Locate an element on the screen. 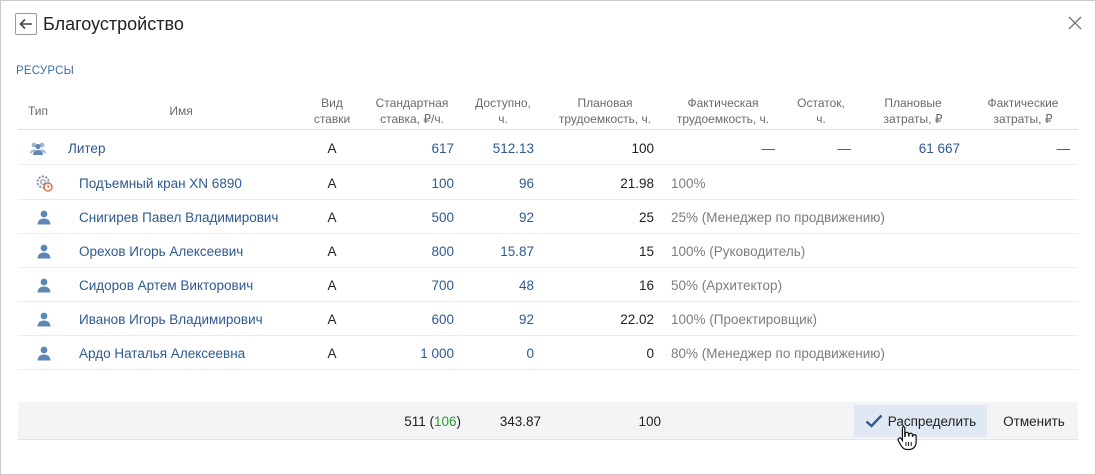 The image size is (1096, 475). standard-rate: 800 is located at coordinates (416, 251).